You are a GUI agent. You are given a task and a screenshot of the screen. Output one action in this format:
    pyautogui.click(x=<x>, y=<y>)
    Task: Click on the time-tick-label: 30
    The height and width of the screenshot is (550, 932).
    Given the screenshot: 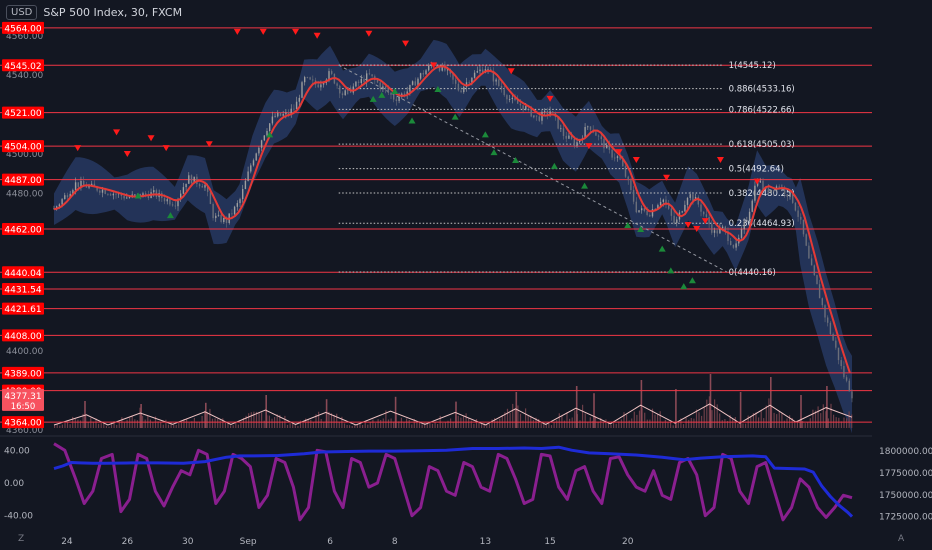 What is the action you would take?
    pyautogui.click(x=188, y=542)
    